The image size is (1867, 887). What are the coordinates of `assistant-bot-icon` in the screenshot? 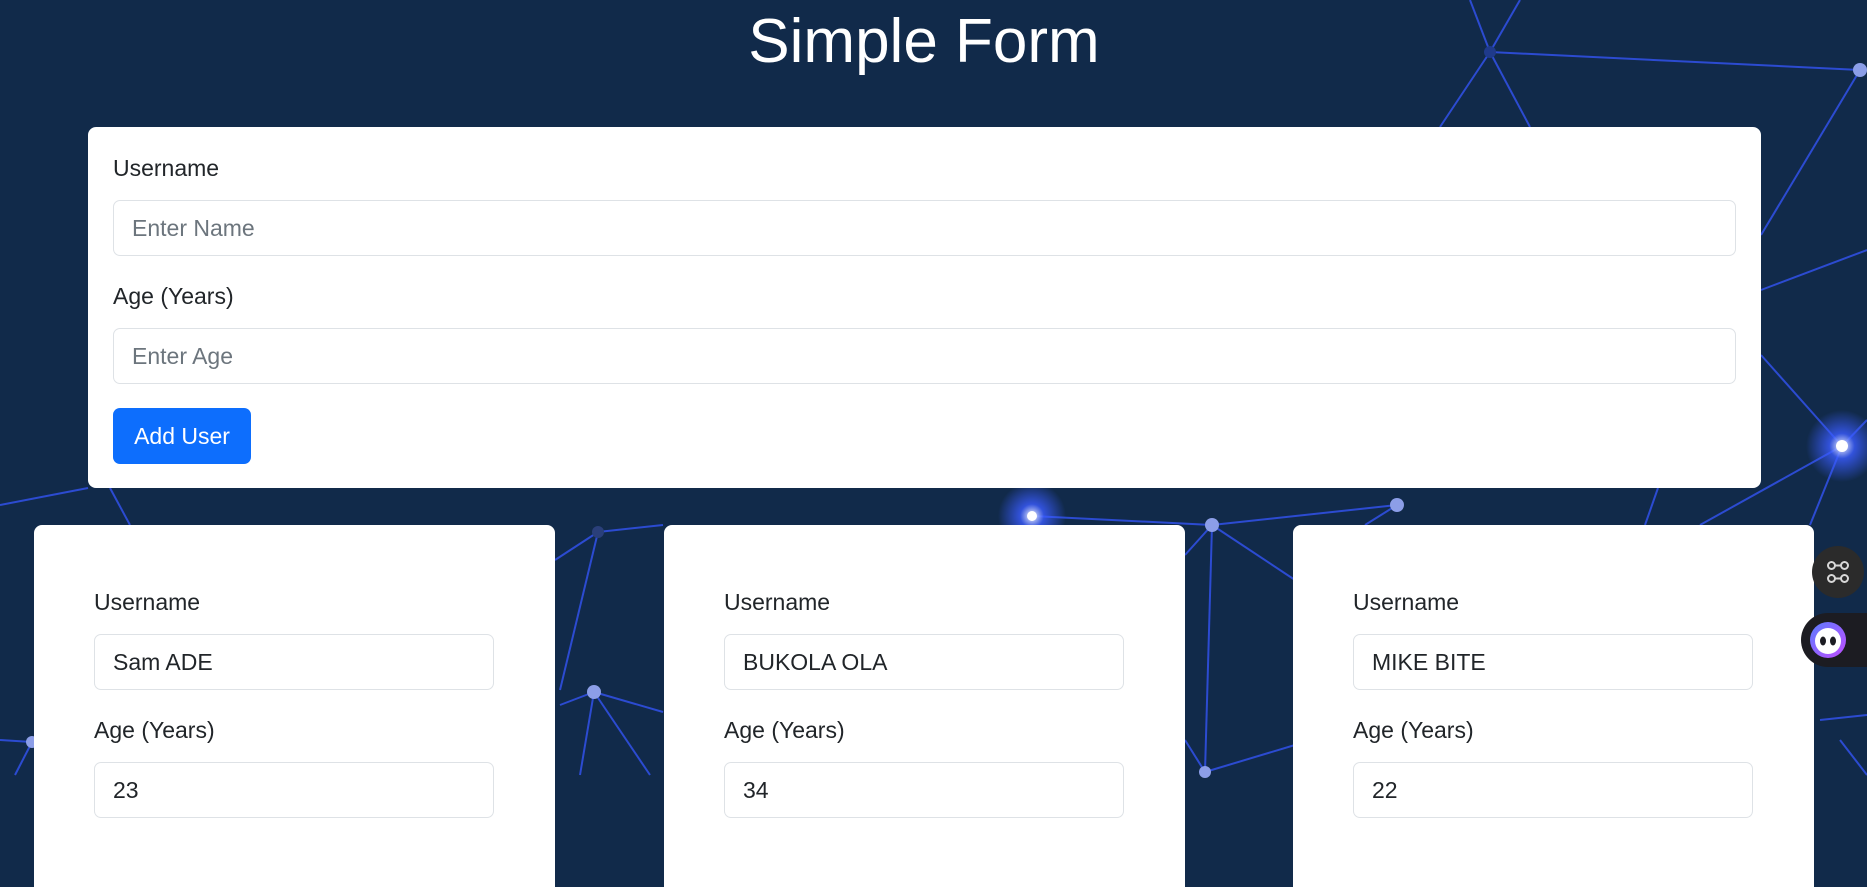 It's located at (1828, 640).